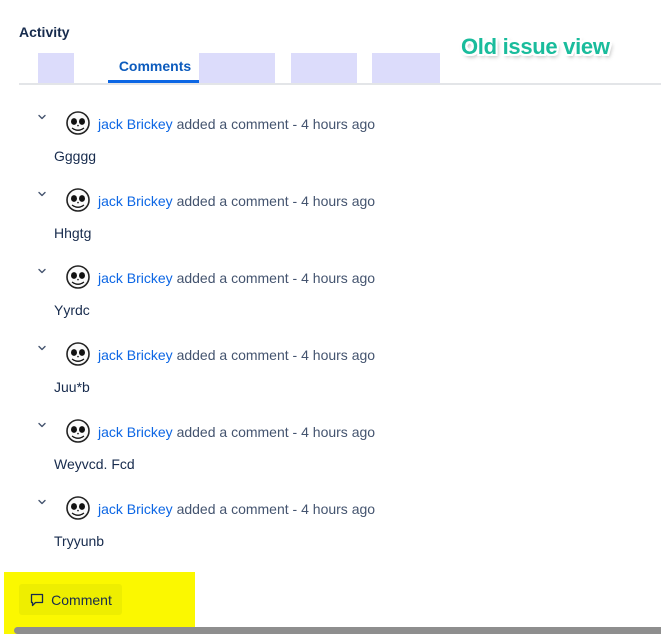 This screenshot has width=661, height=634. I want to click on comment-body: Tryyunb, so click(79, 541).